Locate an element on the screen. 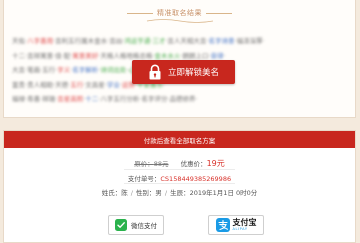  alipay-label: 支付宝 is located at coordinates (244, 222).